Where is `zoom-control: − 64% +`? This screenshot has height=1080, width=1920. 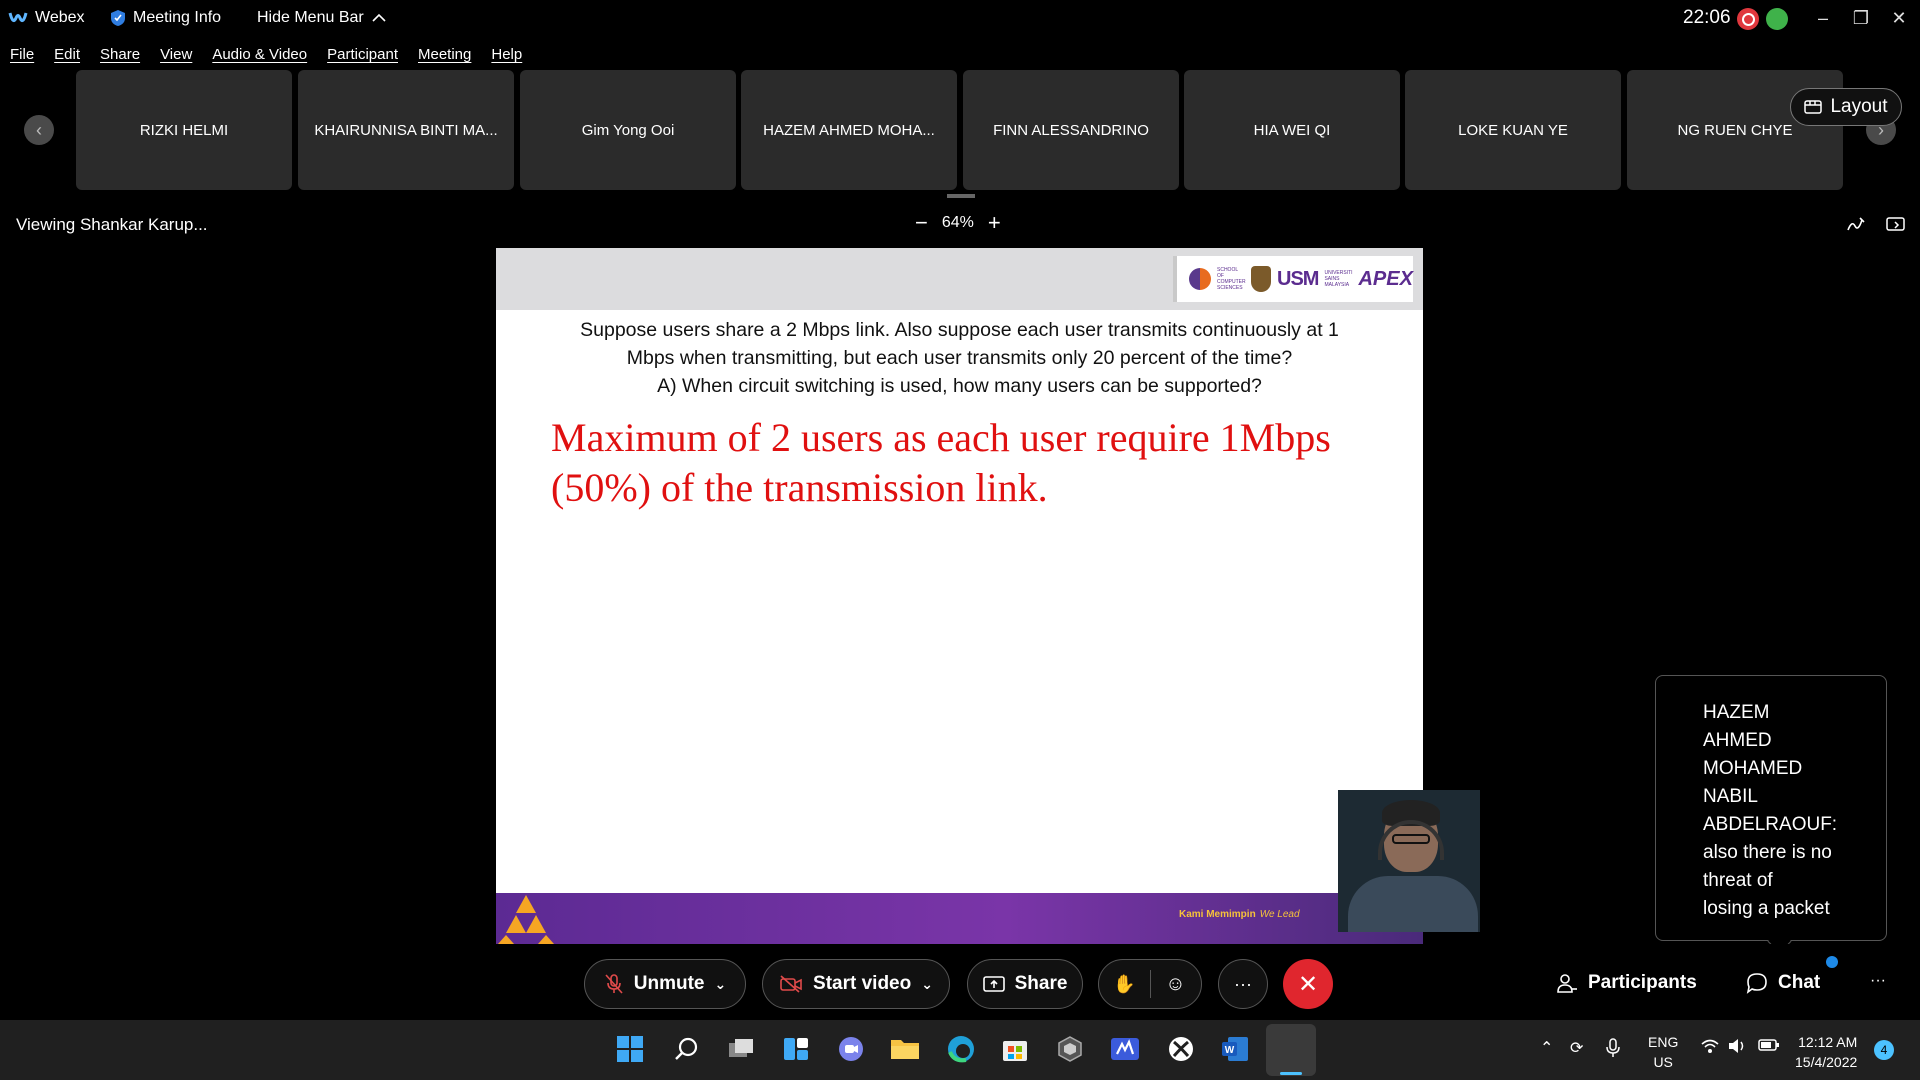 zoom-control: − 64% + is located at coordinates (958, 223).